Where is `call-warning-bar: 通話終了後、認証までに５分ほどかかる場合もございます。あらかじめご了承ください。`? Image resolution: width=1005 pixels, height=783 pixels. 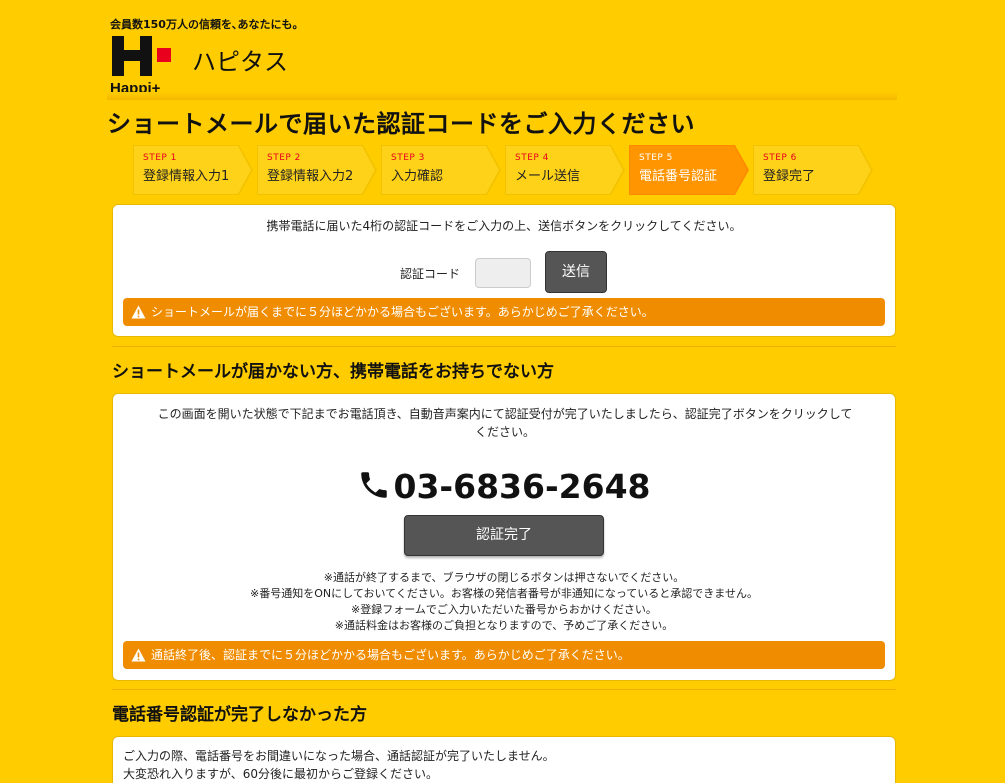
call-warning-bar: 通話終了後、認証までに５分ほどかかる場合もございます。あらかじめご了承ください。 is located at coordinates (504, 655).